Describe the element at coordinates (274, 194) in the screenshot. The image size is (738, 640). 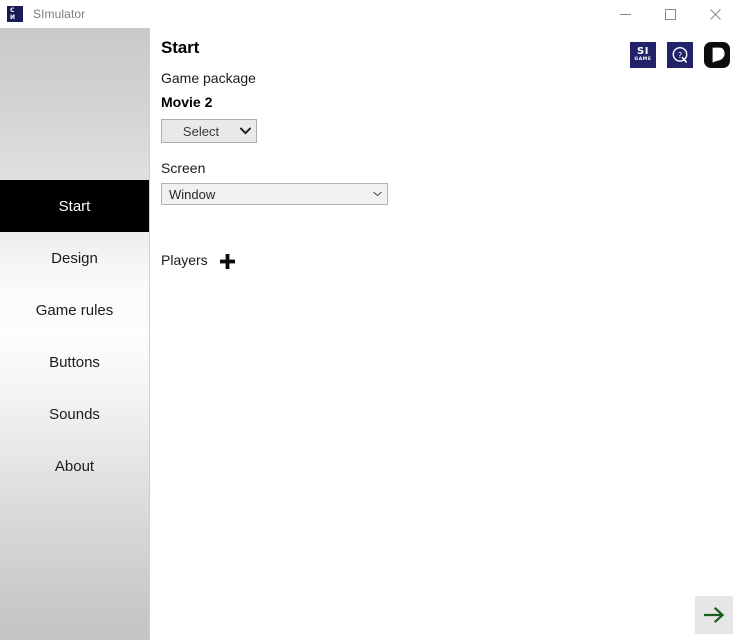
I see `screen-select: Window` at that location.